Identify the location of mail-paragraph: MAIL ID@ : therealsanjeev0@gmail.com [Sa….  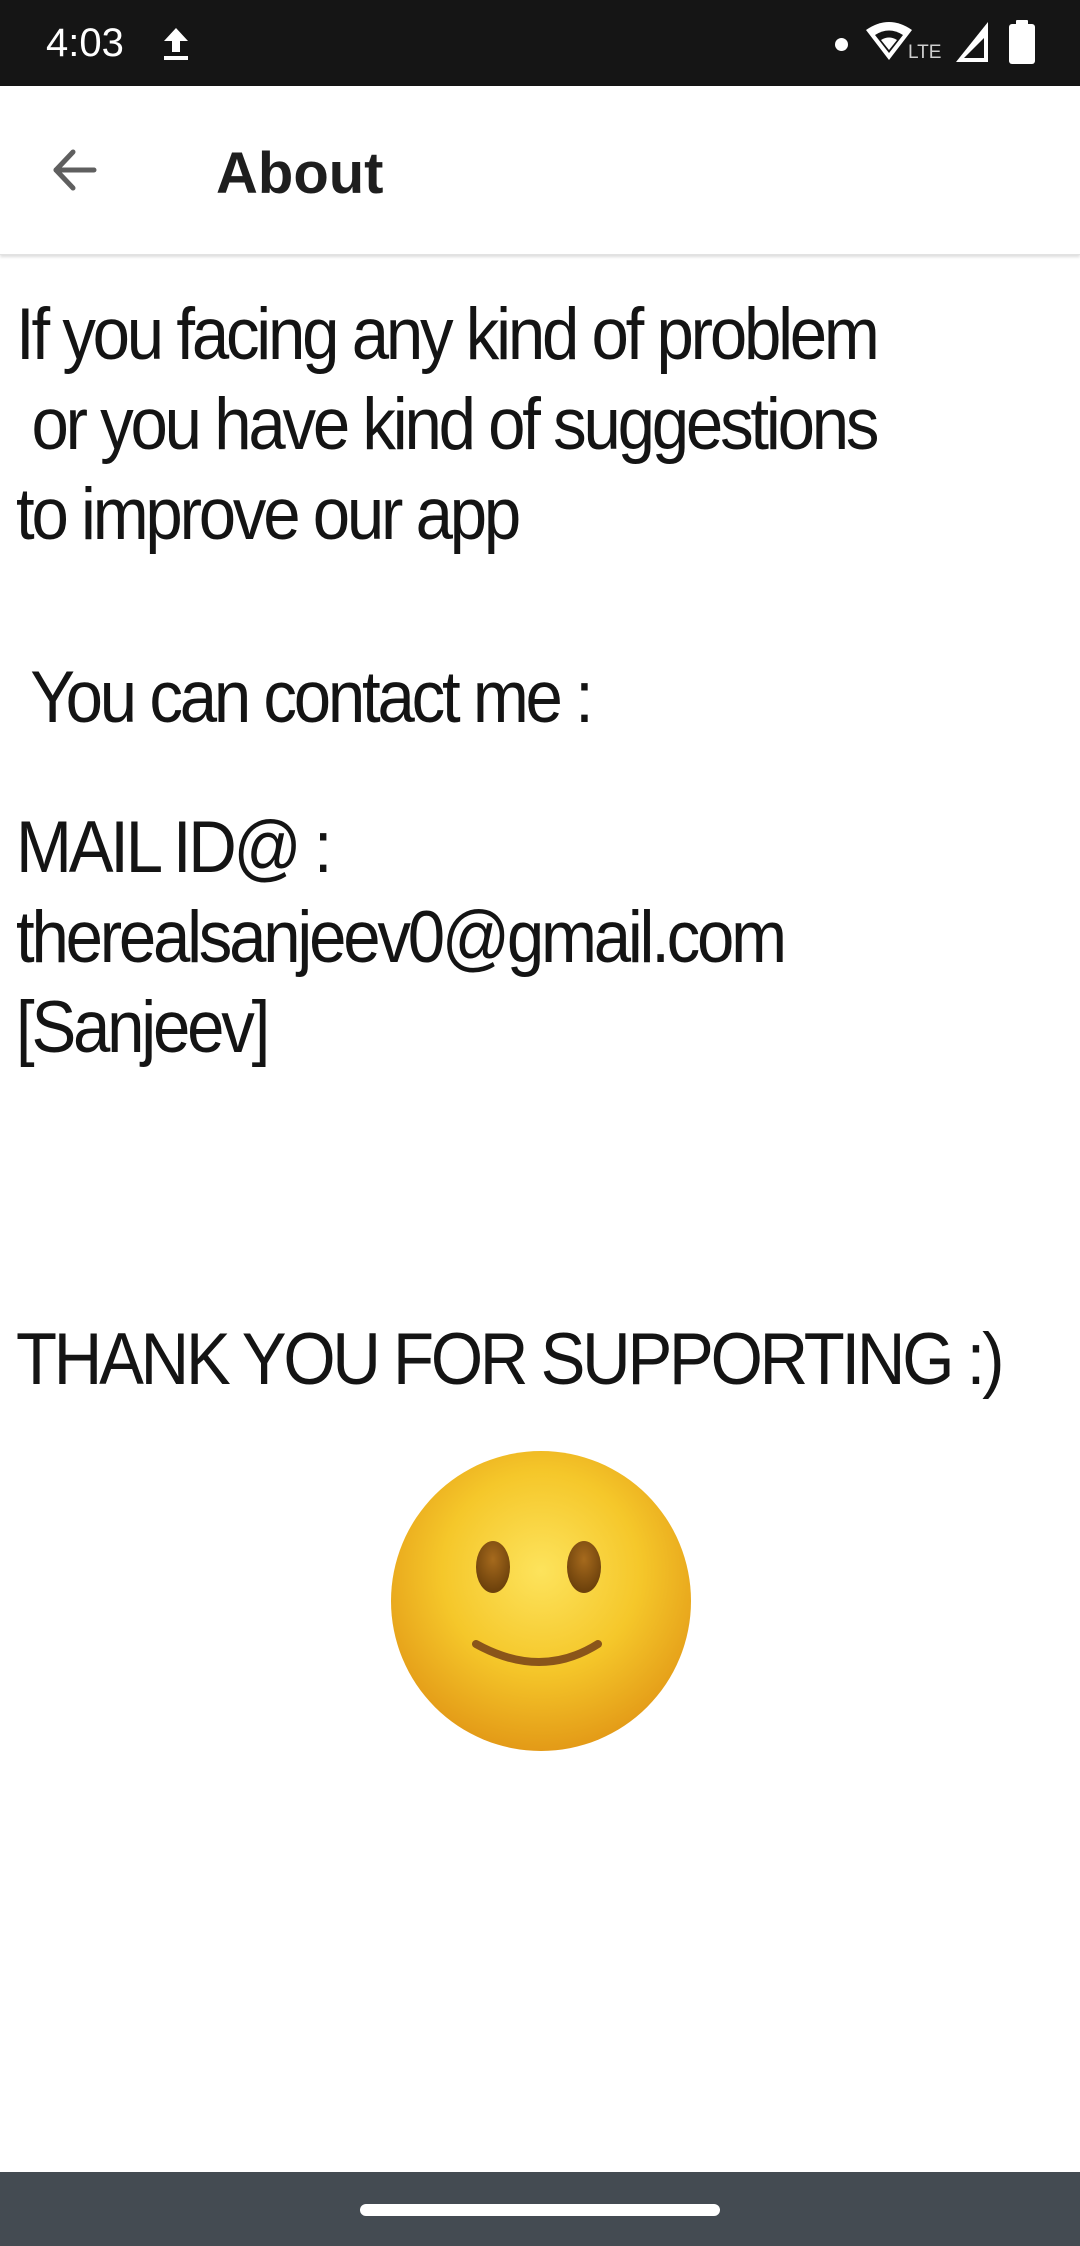
(401, 938).